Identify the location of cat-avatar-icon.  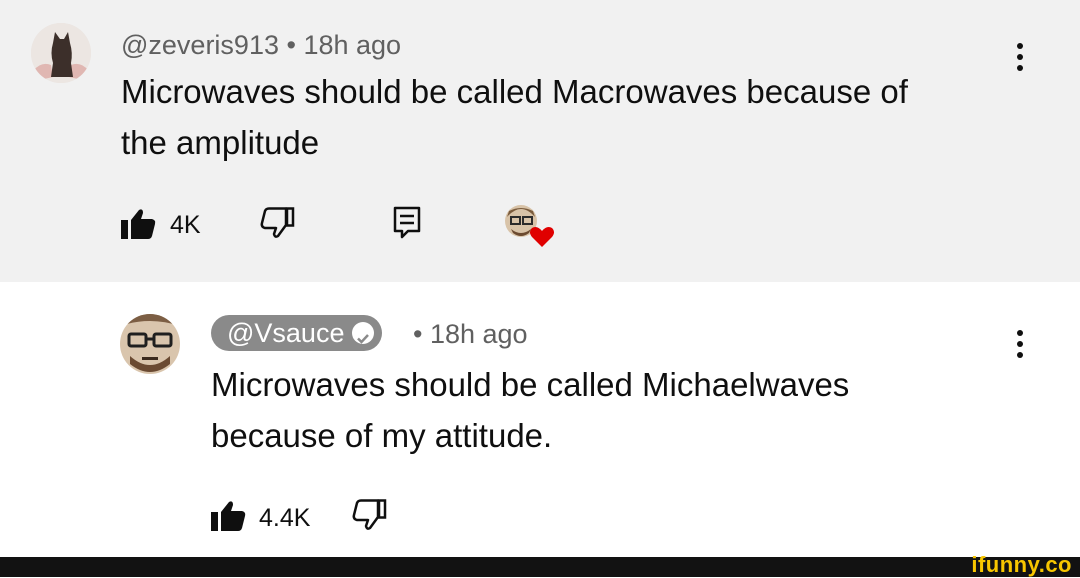
(61, 53).